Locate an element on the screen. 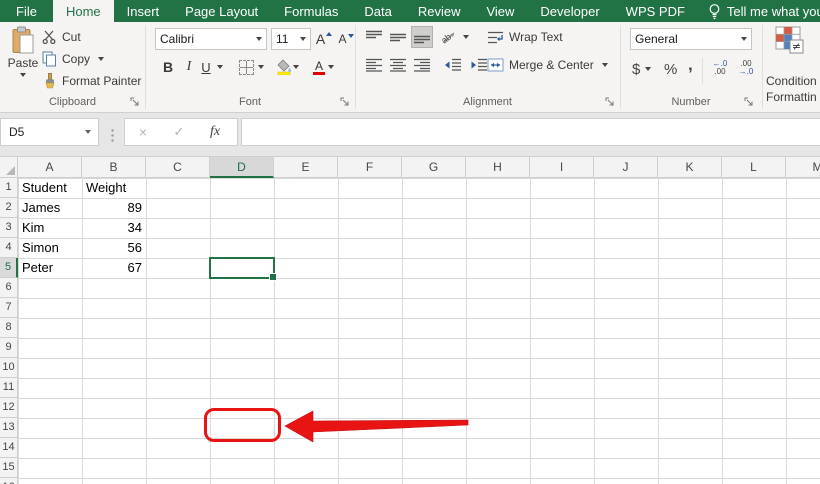 The image size is (820, 484). column-header-G: G is located at coordinates (434, 167).